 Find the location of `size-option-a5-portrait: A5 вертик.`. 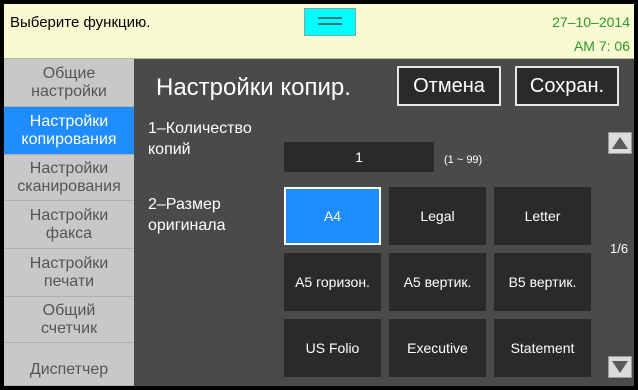

size-option-a5-portrait: A5 вертик. is located at coordinates (437, 282).